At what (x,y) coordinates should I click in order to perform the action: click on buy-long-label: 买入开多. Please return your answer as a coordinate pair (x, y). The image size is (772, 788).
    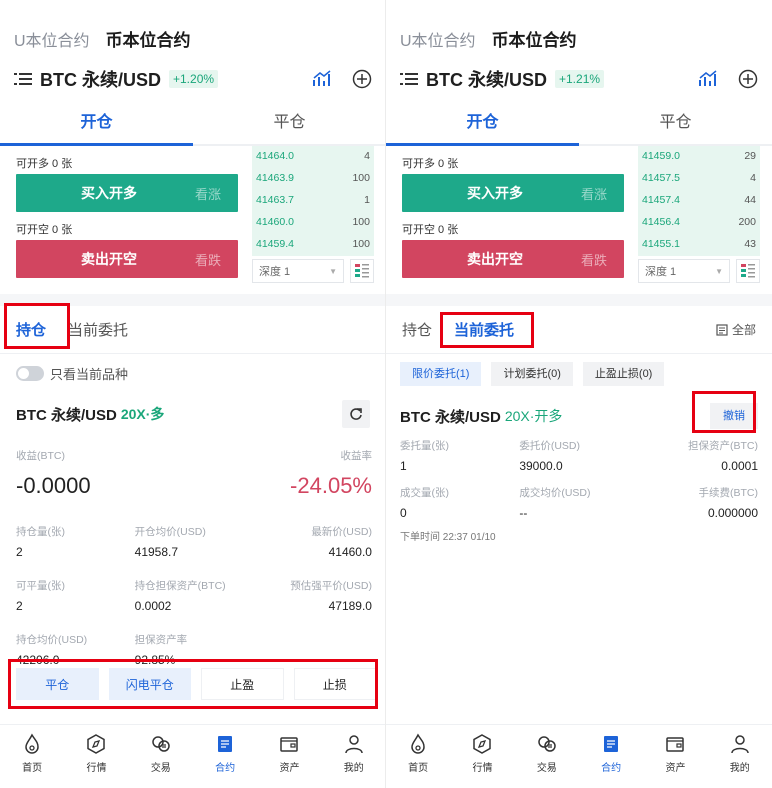
    Looking at the image, I should click on (109, 193).